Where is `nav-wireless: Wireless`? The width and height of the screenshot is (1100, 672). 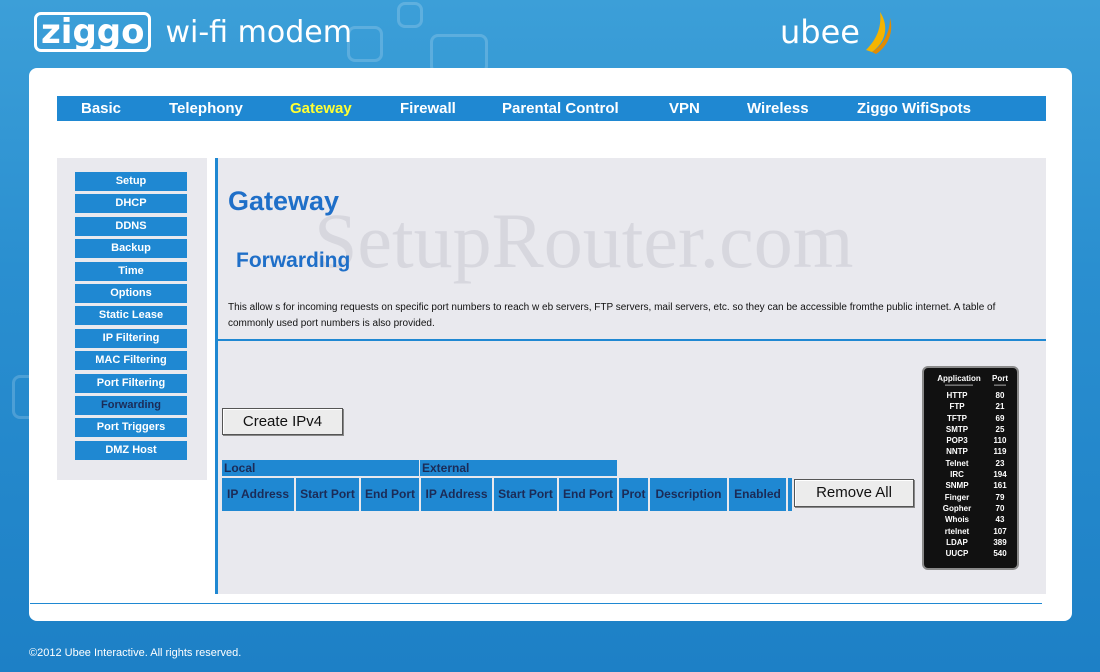
nav-wireless: Wireless is located at coordinates (778, 108).